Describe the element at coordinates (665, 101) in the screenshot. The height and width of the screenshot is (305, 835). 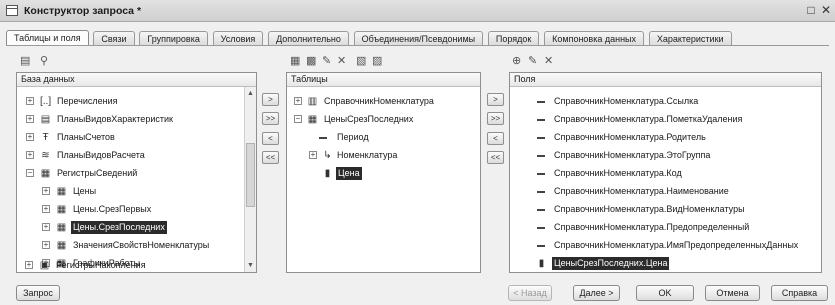
I see `field-row: СправочникНоменклатура.Ссылка` at that location.